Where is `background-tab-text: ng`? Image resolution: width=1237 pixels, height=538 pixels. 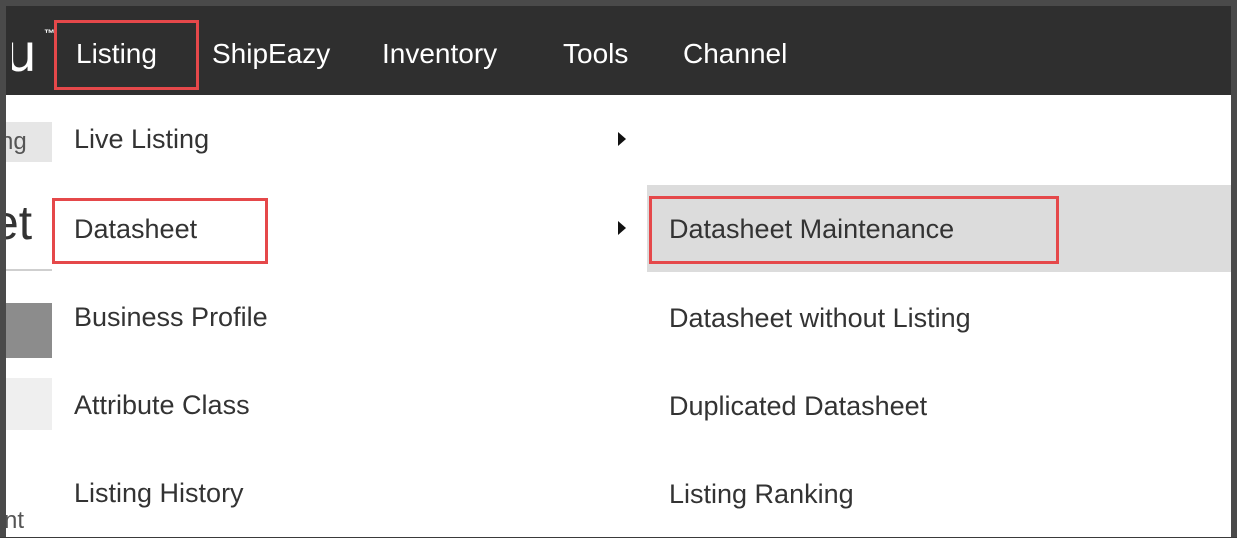
background-tab-text: ng is located at coordinates (16, 141).